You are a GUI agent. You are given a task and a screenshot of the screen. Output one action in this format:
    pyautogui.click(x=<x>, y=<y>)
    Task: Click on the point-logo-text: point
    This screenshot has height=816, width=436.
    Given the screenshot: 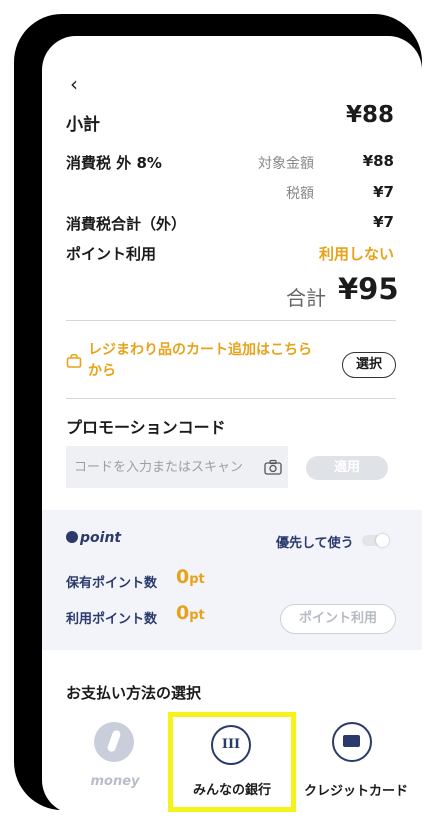 What is the action you would take?
    pyautogui.click(x=101, y=538)
    